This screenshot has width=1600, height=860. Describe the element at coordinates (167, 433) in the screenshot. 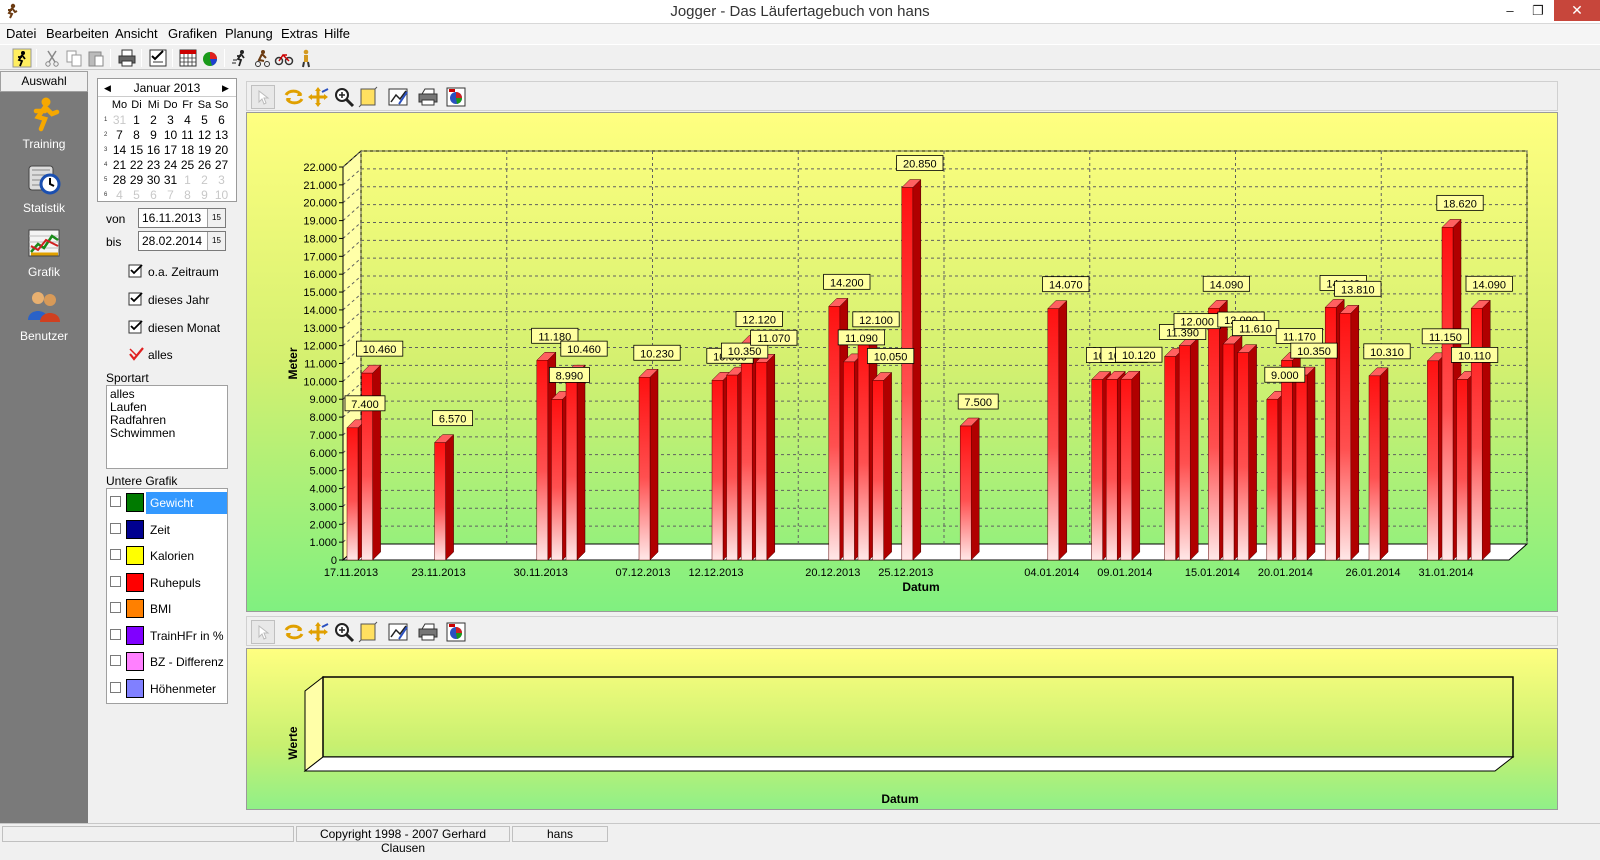

I see `sportart-item: Schwimmen` at that location.